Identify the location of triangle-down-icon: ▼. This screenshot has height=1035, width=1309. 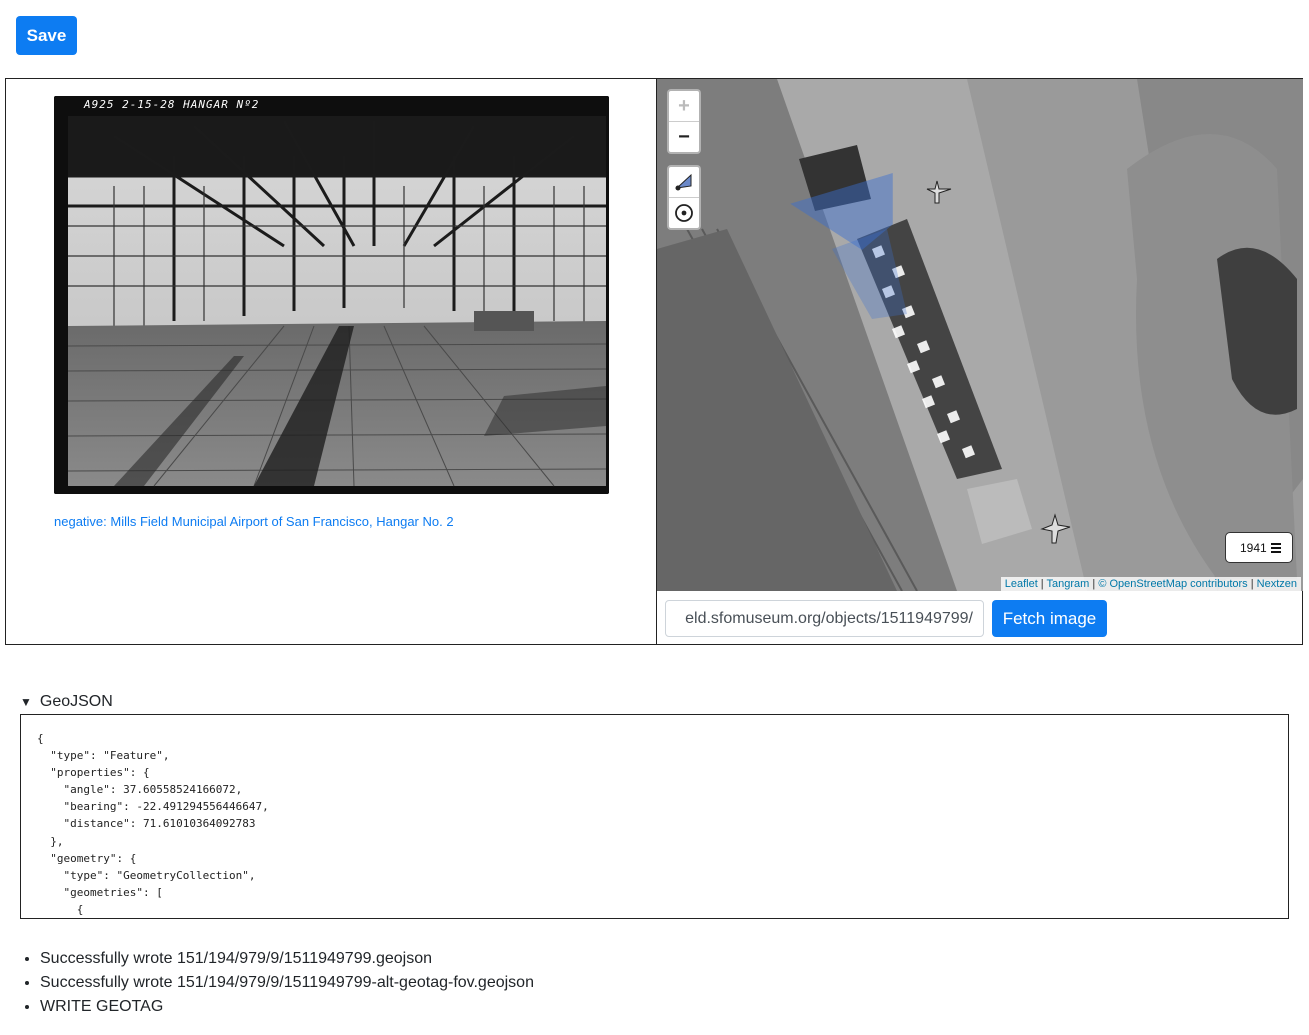
(26, 702).